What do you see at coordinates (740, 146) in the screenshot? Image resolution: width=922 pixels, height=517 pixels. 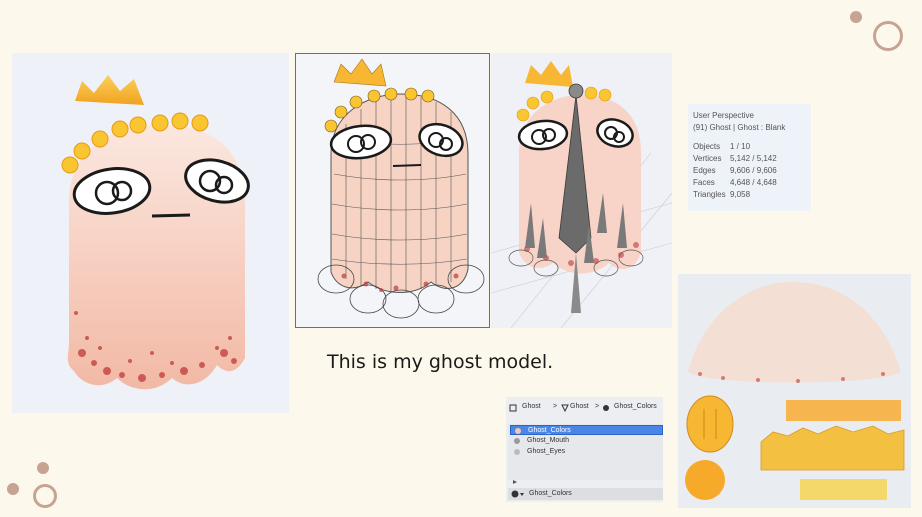 I see `stat-value: 1 / 10` at bounding box center [740, 146].